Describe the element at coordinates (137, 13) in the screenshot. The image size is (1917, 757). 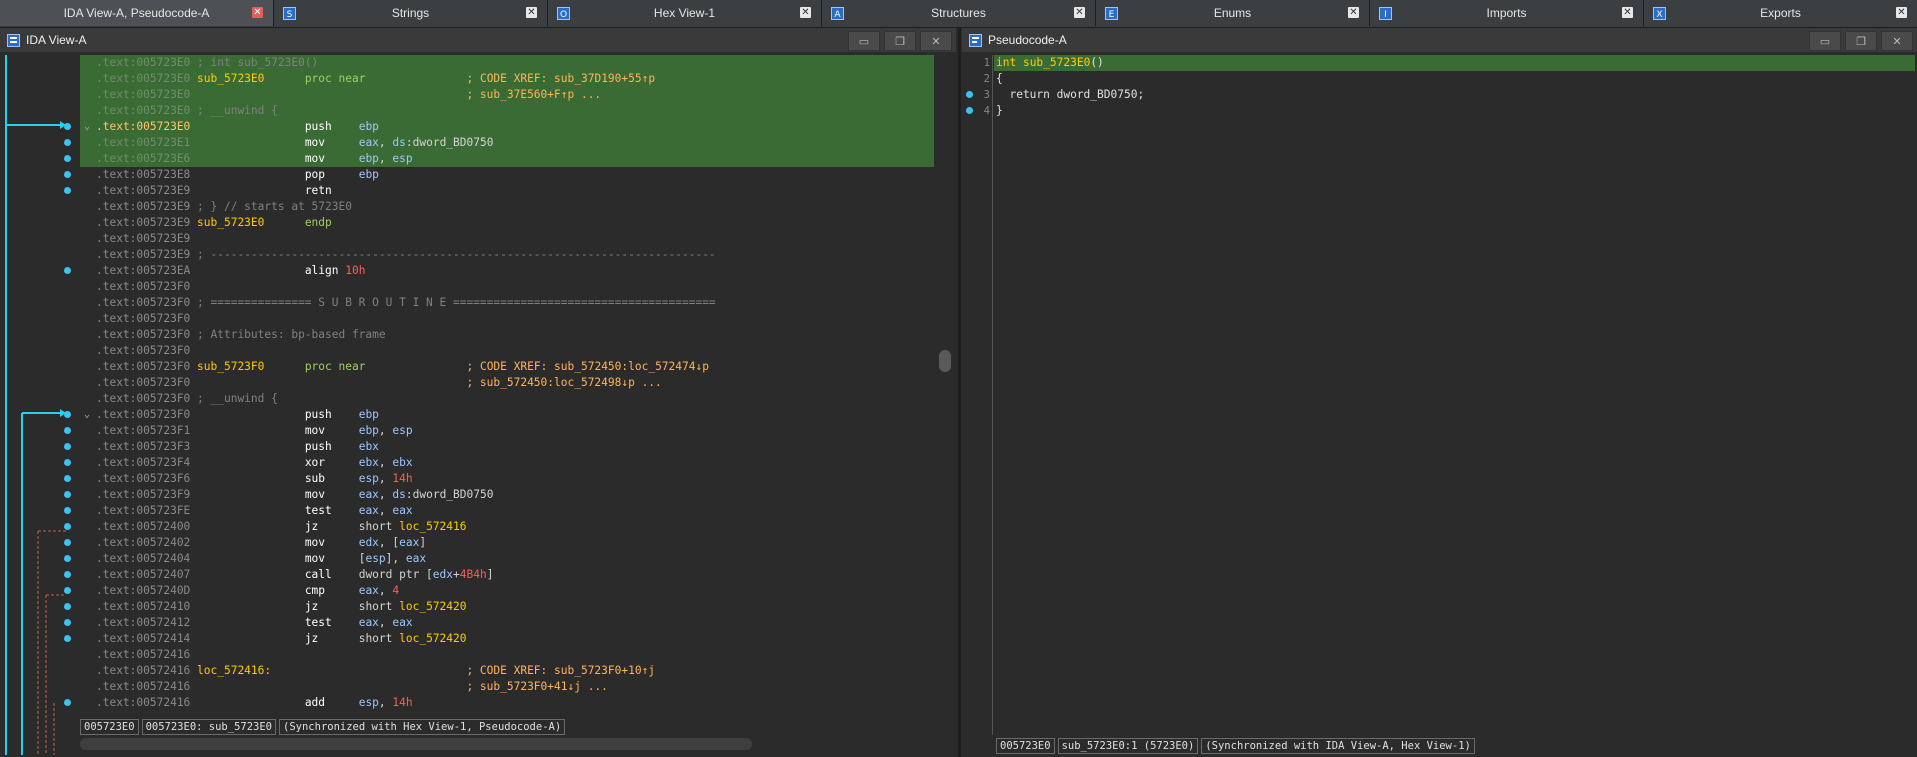
I see `tab-ida-view-a-pseudocode-a: IDA View-A, Pseudocode-A ✕` at that location.